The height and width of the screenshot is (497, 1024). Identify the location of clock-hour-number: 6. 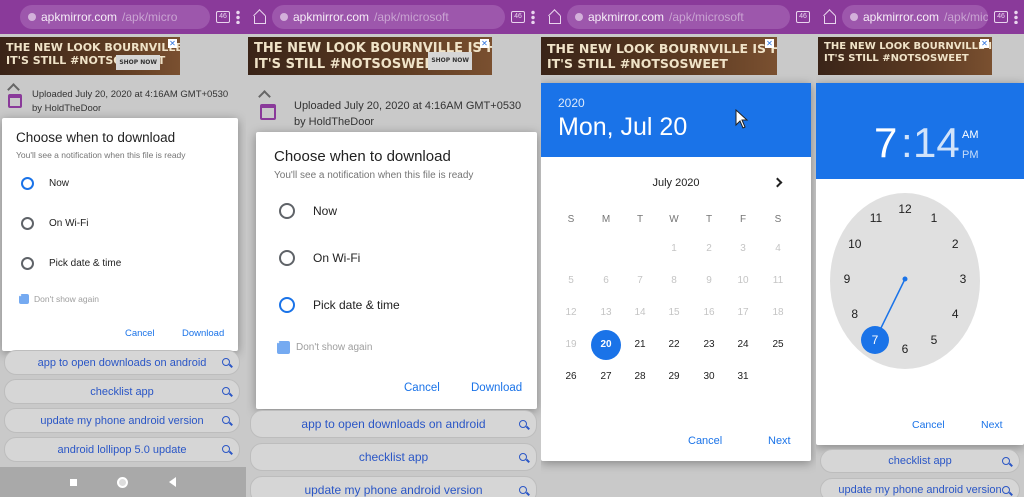
(905, 349).